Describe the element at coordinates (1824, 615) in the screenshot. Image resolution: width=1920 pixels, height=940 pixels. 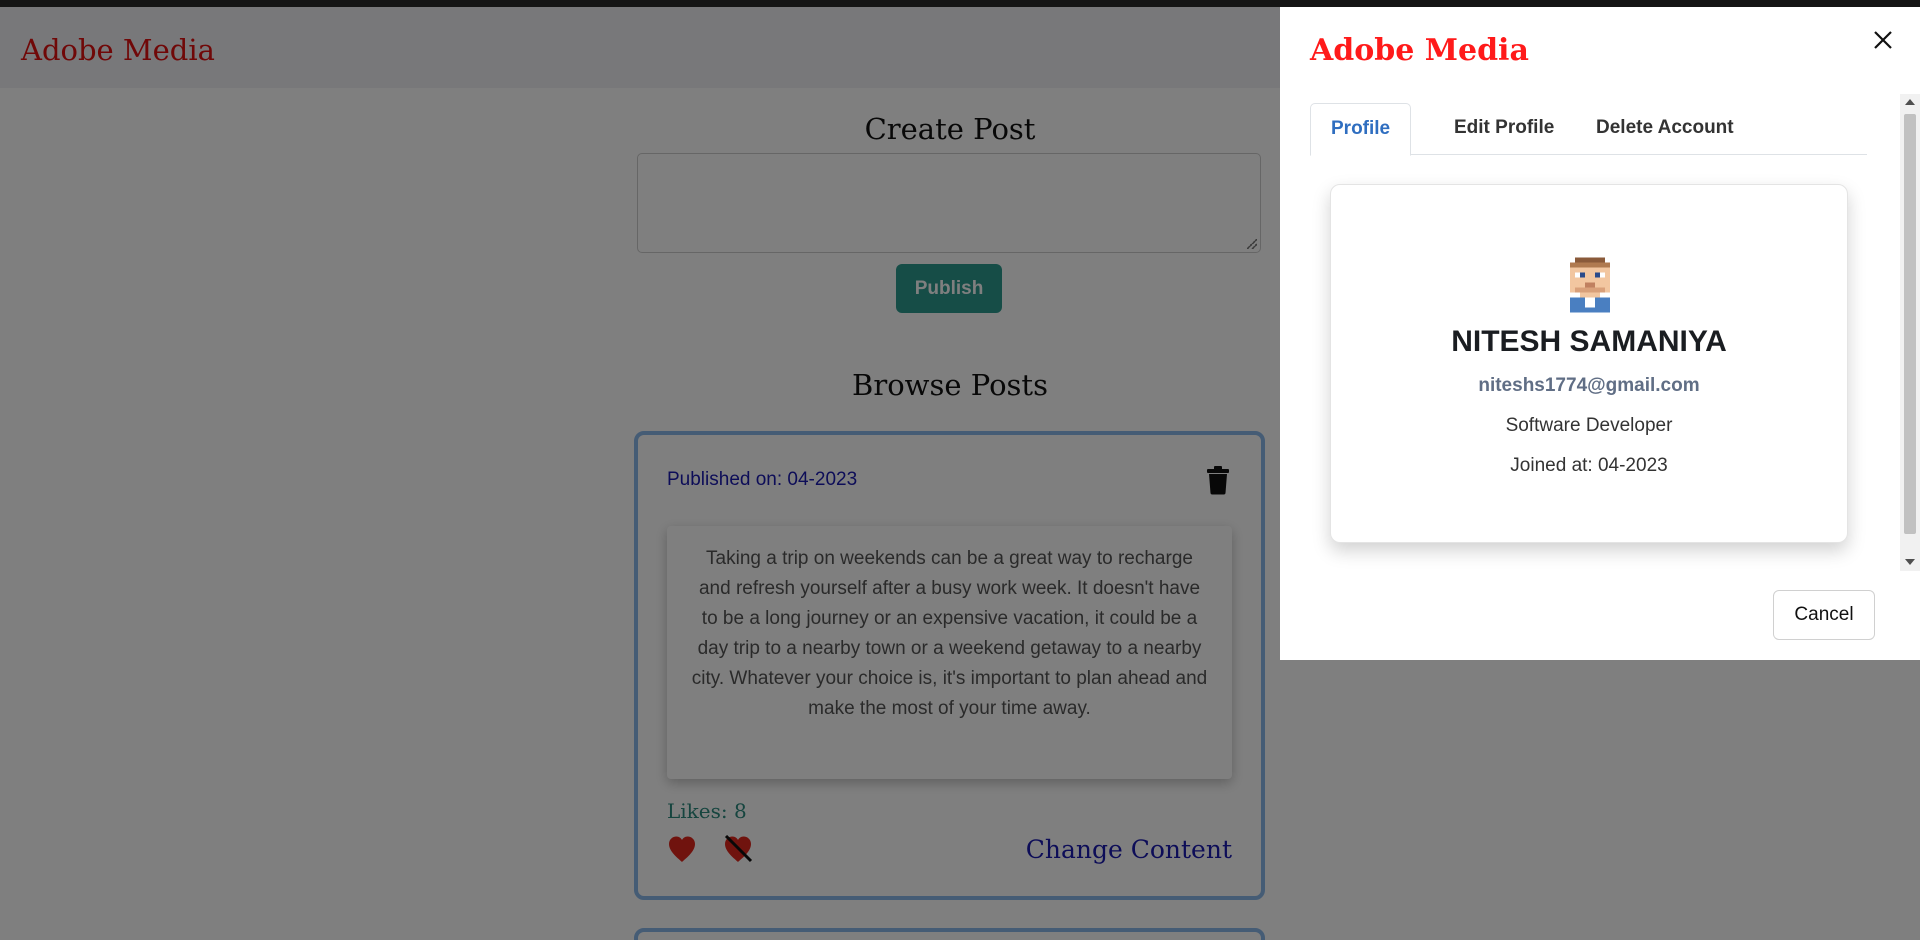
I see `cancel-button: Cancel` at that location.